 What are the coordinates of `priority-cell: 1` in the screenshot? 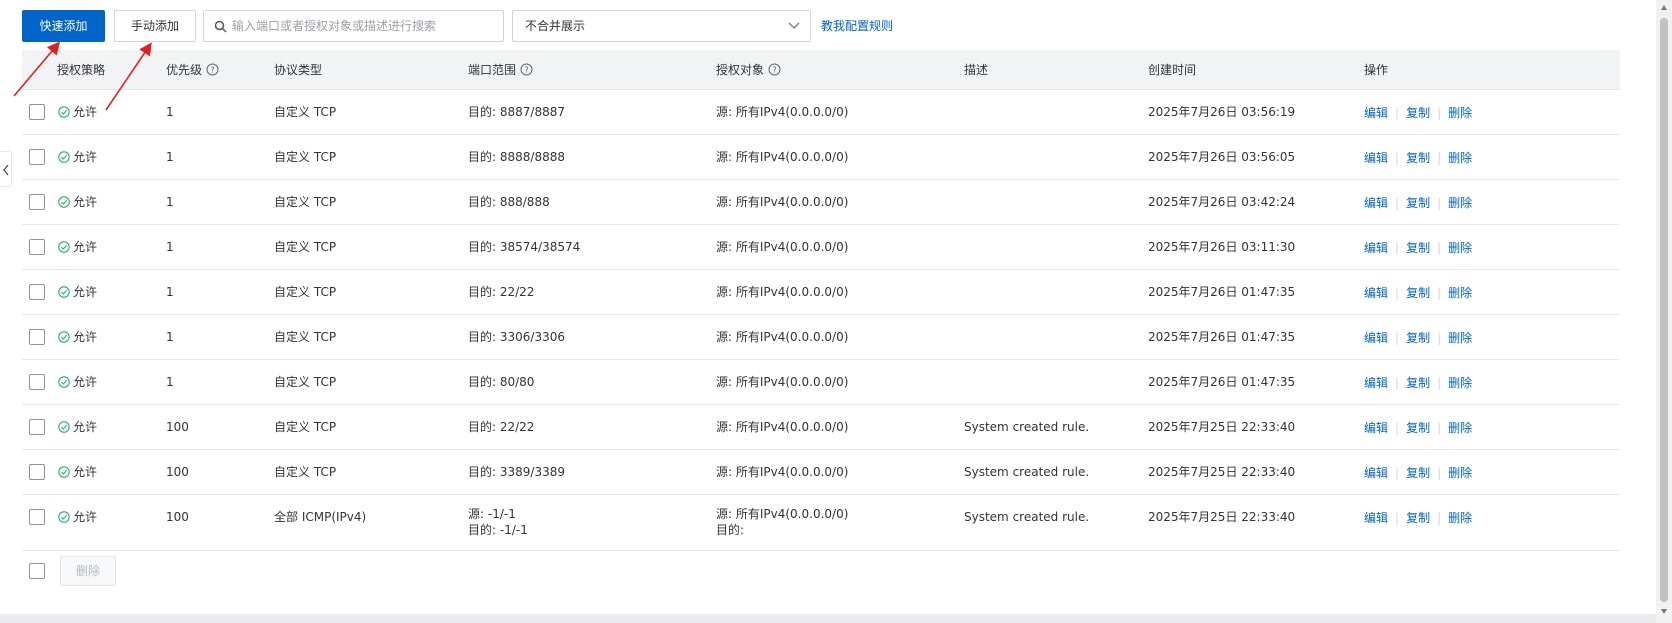 It's located at (170, 337).